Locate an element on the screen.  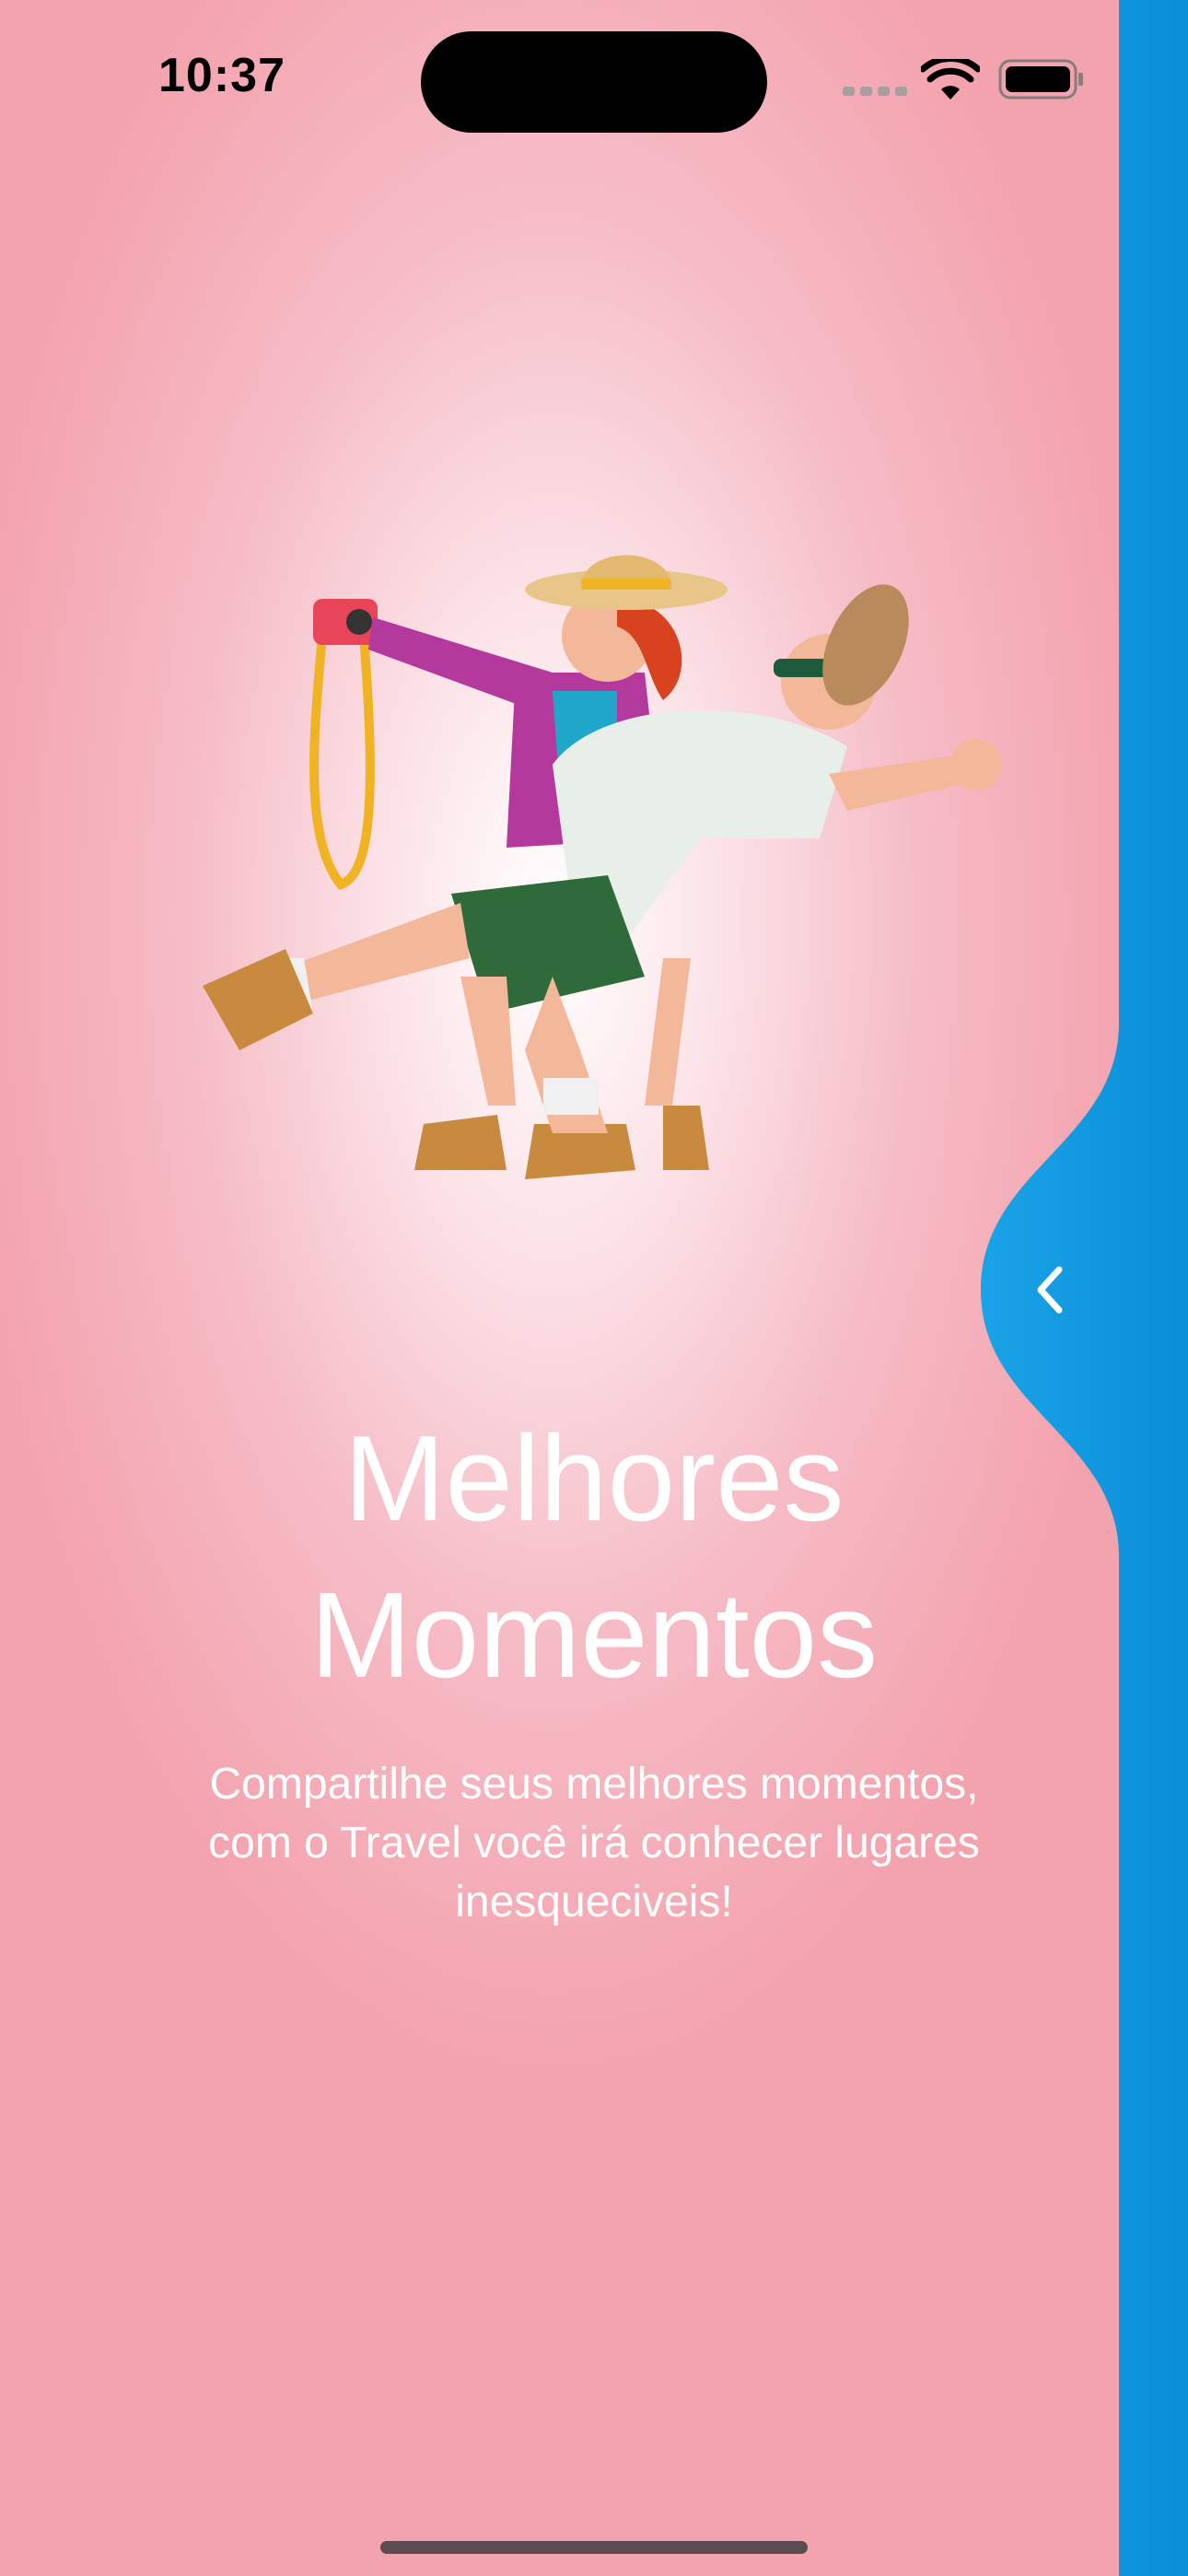
onboarding-title: Melhores Momentos is located at coordinates (594, 1557).